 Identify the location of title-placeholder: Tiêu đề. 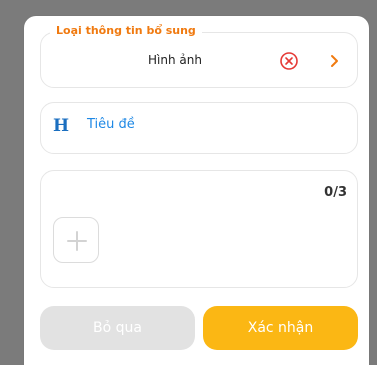
(111, 124).